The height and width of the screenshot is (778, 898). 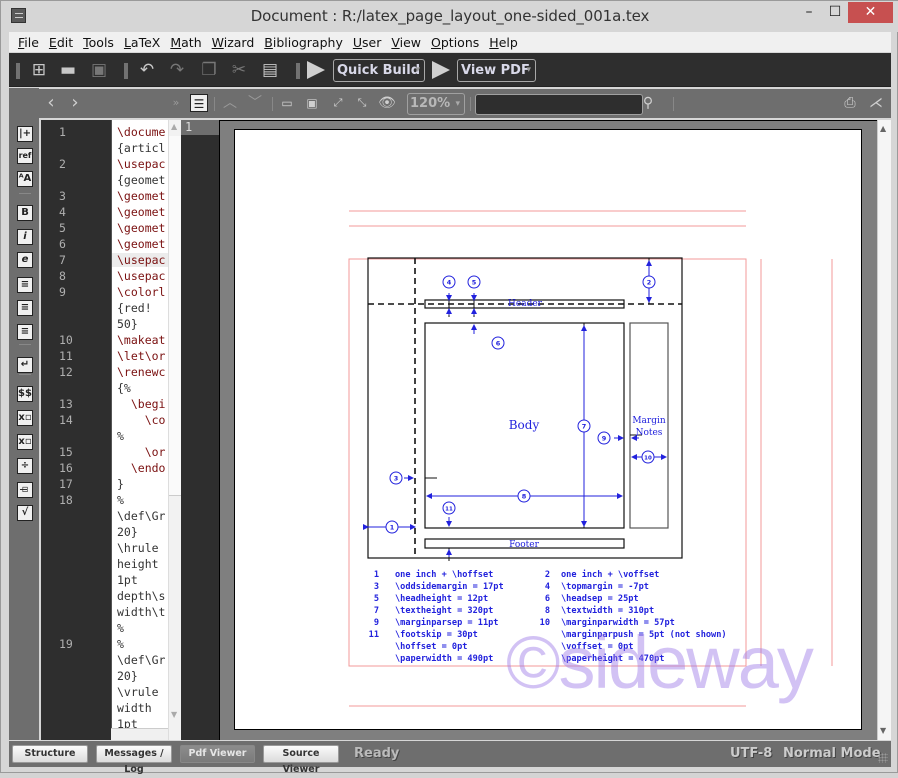 I want to click on code-line: \or, so click(x=141, y=452).